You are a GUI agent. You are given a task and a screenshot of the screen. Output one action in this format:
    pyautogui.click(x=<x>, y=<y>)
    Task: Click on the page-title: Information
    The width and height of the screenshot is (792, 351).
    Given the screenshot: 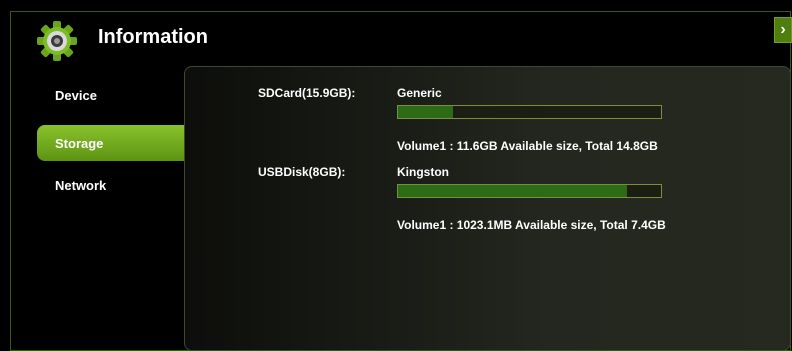 What is the action you would take?
    pyautogui.click(x=153, y=37)
    